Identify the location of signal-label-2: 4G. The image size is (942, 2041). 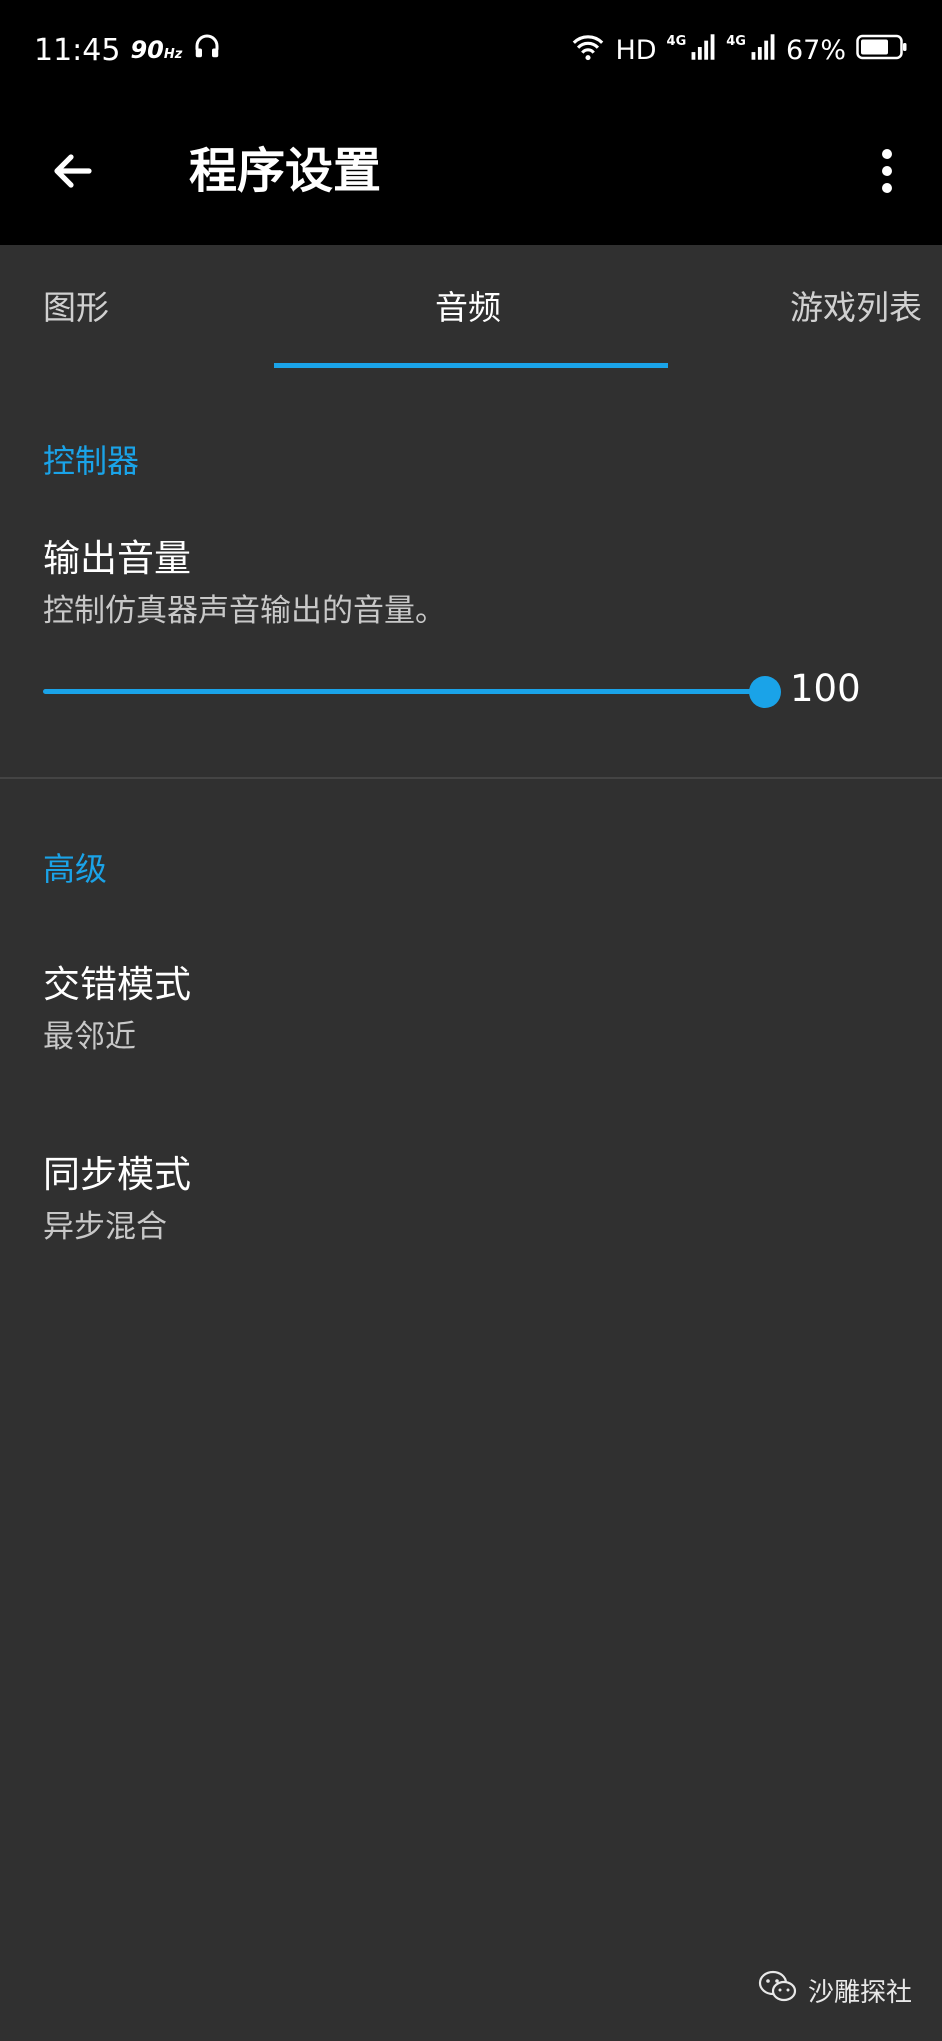
(736, 41).